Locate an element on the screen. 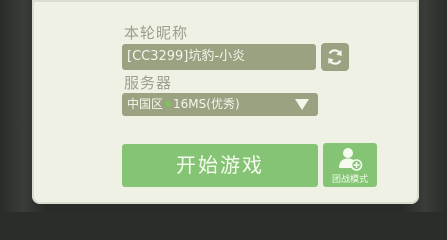 The image size is (447, 240). start-game-button: 开始游戏 is located at coordinates (220, 165).